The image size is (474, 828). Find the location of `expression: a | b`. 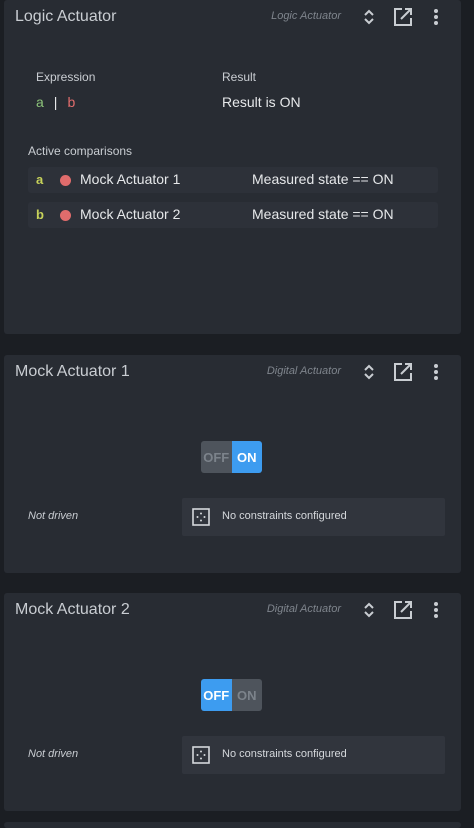

expression: a | b is located at coordinates (55, 102).